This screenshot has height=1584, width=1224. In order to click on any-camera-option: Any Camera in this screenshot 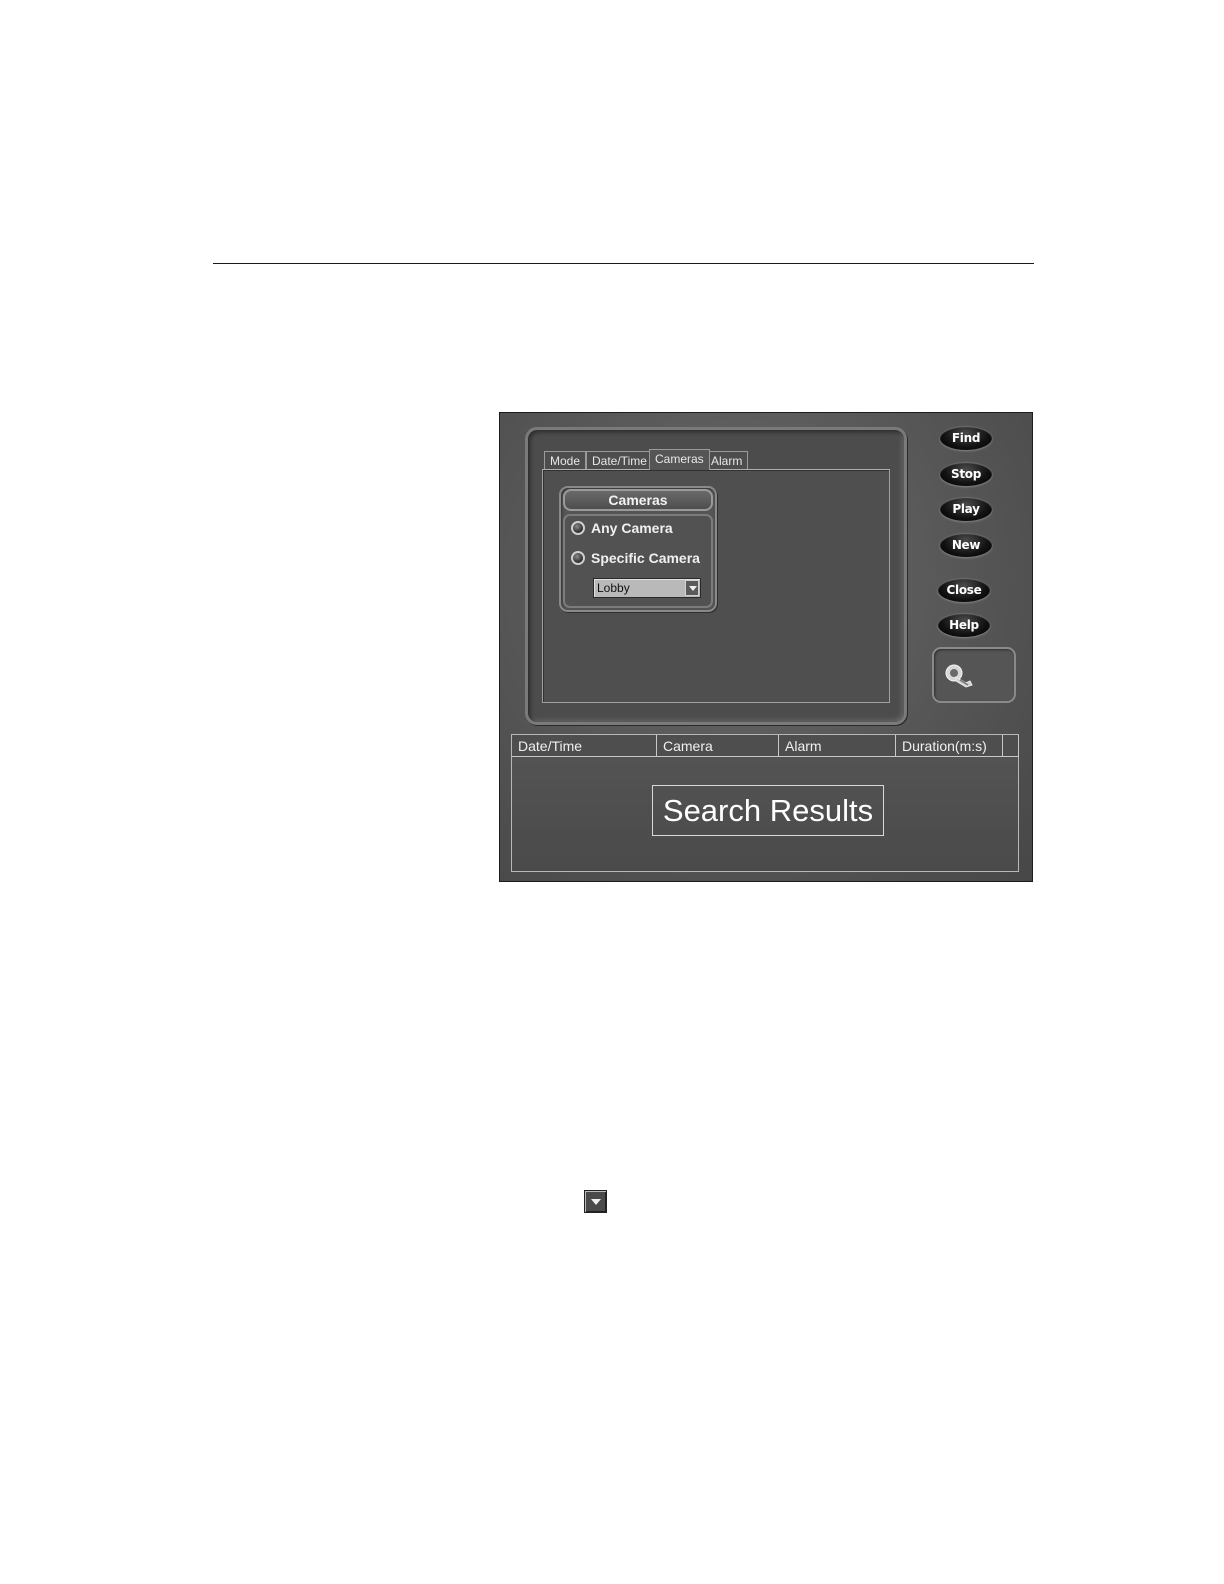, I will do `click(622, 528)`.